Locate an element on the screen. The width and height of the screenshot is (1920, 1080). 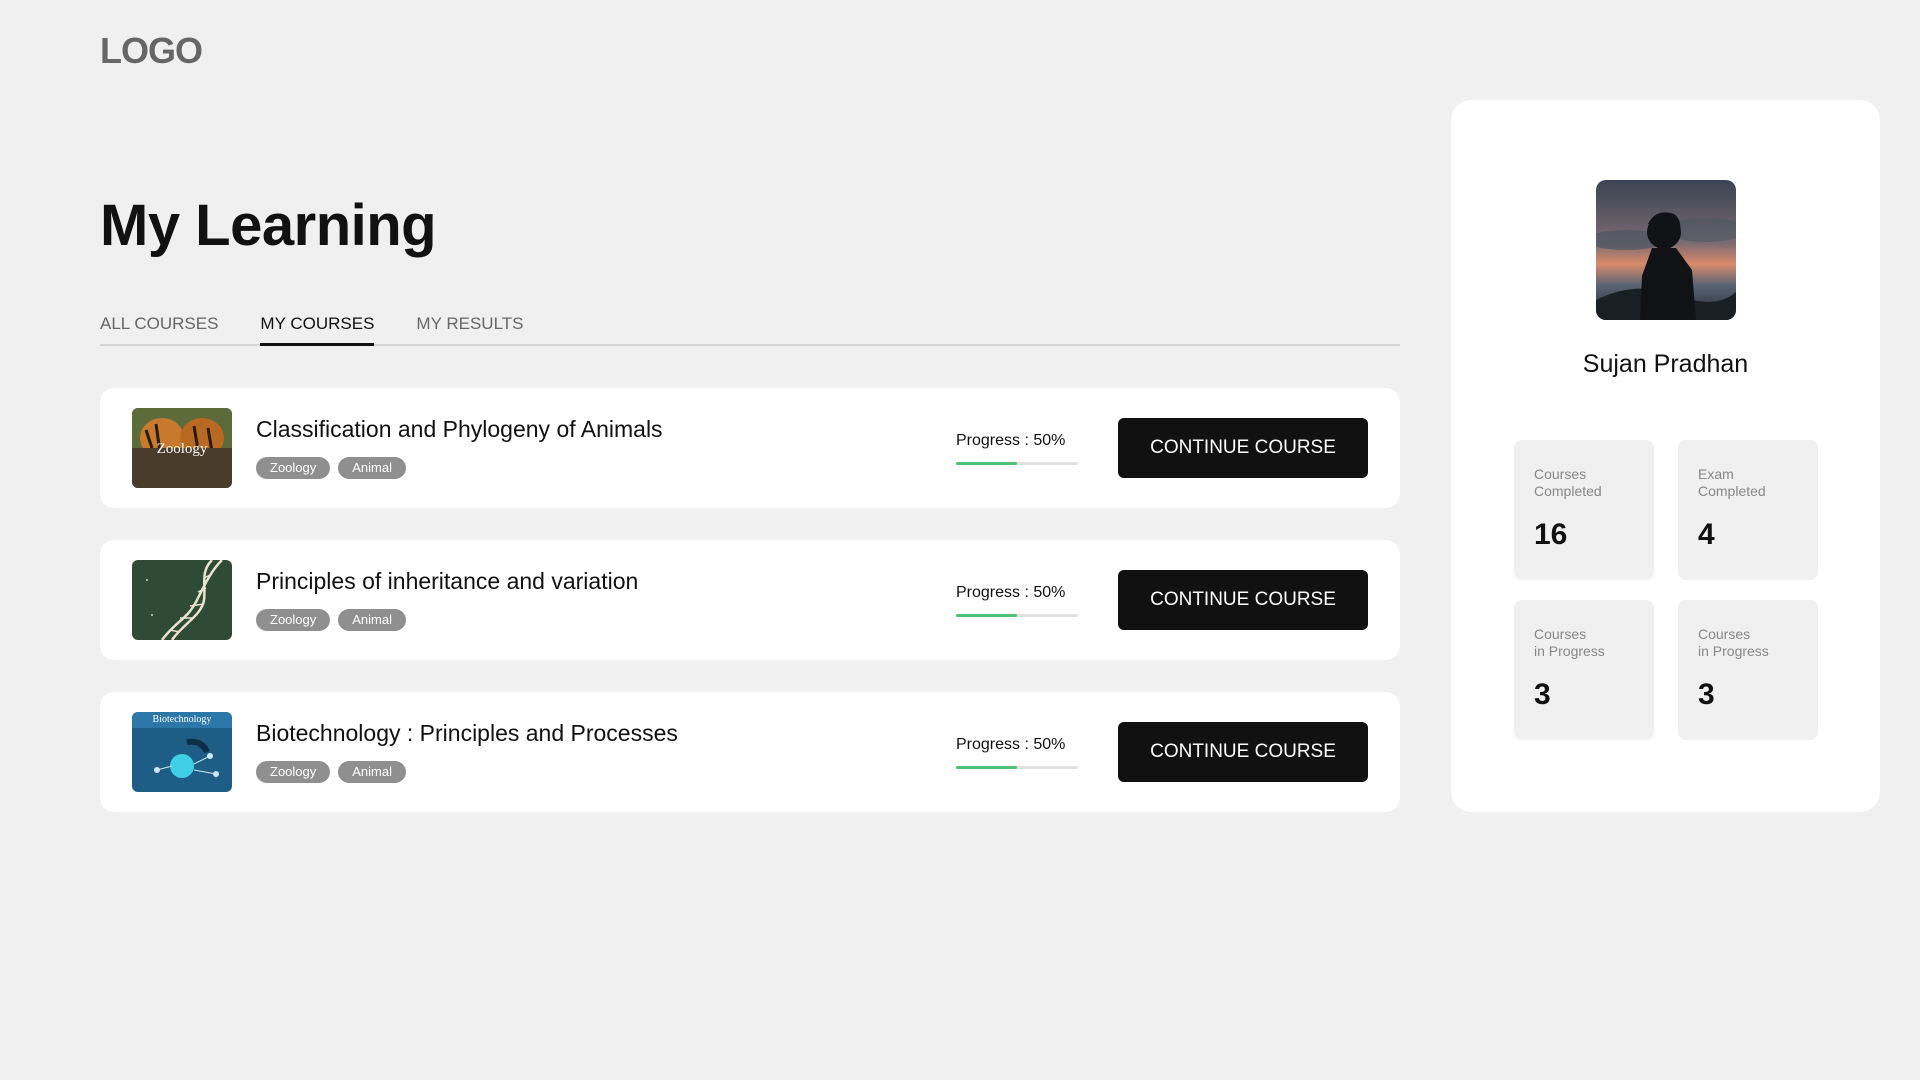
course-thumbnail-zoology: Zoology is located at coordinates (182, 448).